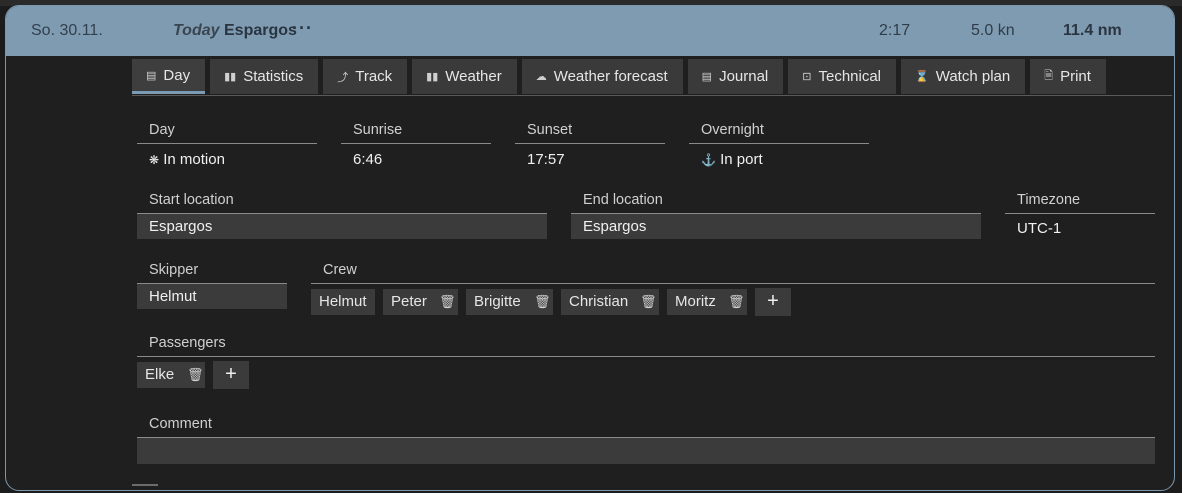 The height and width of the screenshot is (493, 1182). Describe the element at coordinates (707, 77) in the screenshot. I see `journal-icon: ▤` at that location.